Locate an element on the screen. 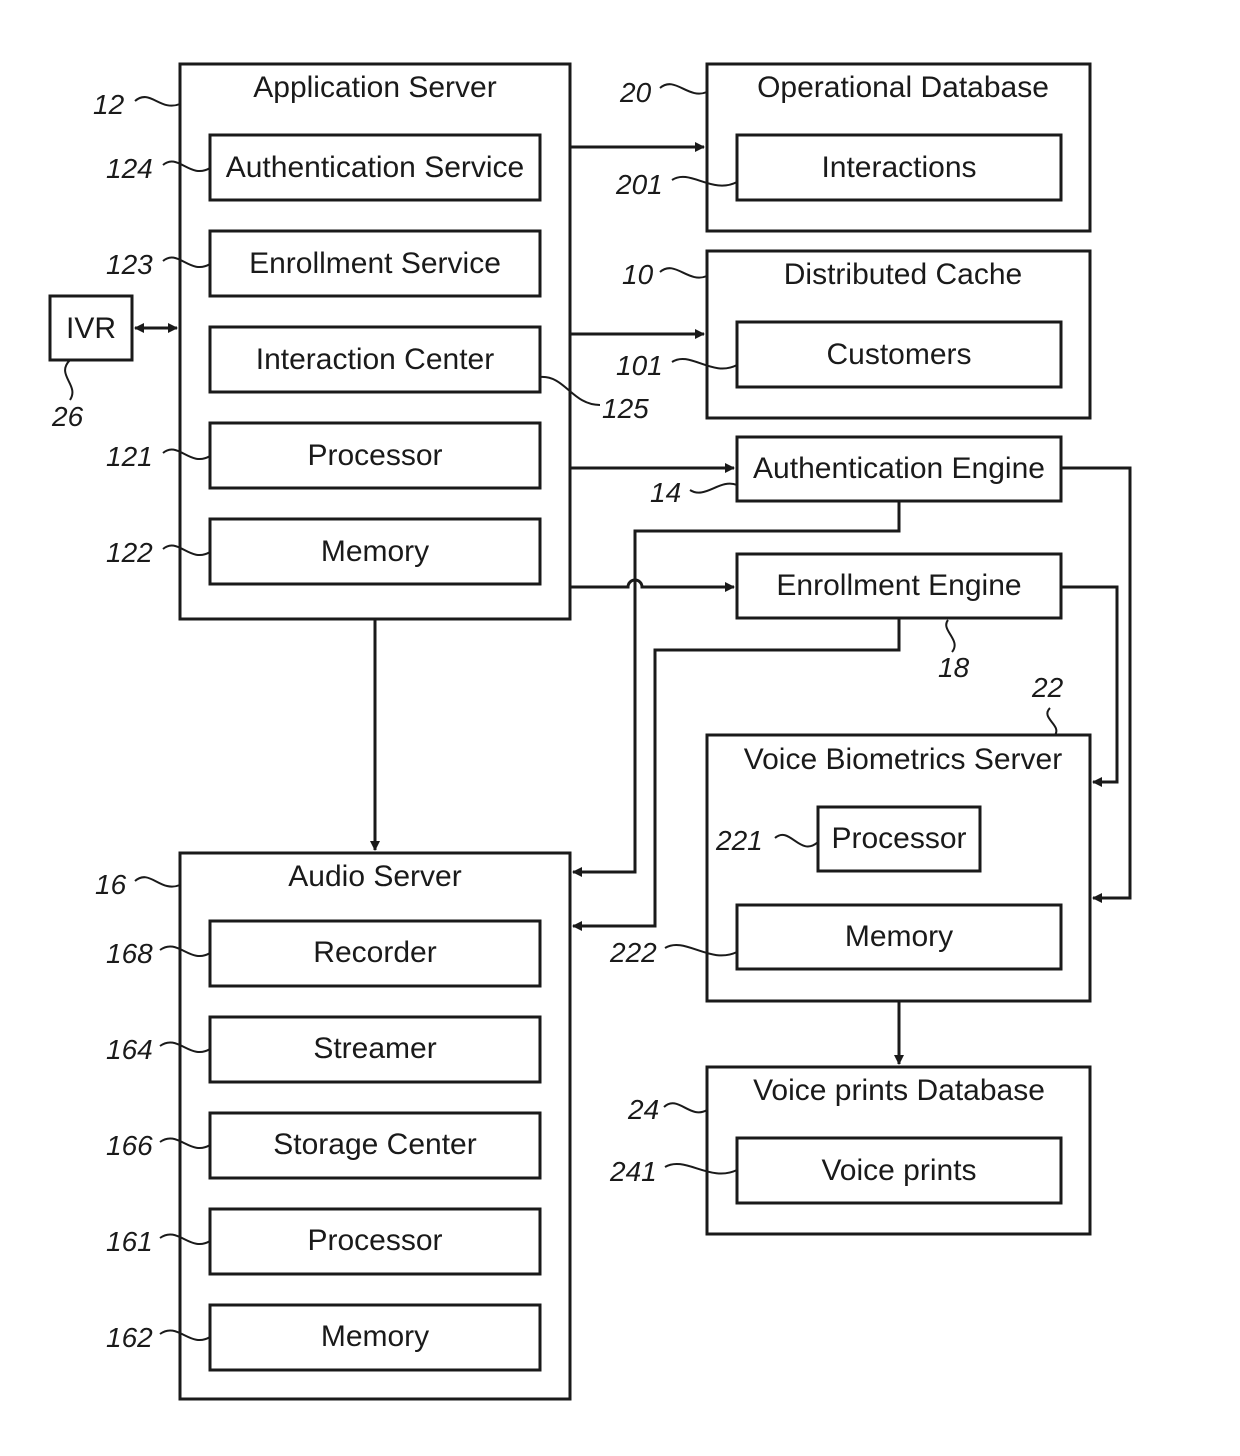 This screenshot has height=1456, width=1240. ref-label: 201 is located at coordinates (639, 184).